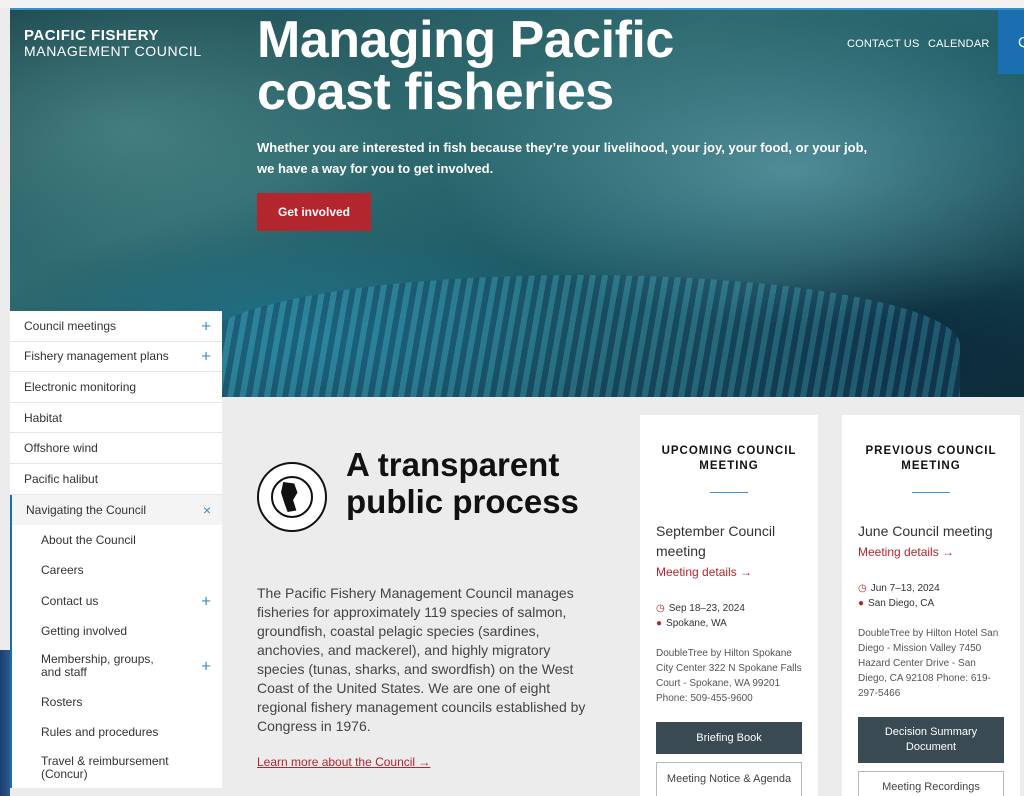 Image resolution: width=1024 pixels, height=796 pixels. What do you see at coordinates (80, 386) in the screenshot?
I see `sidebar-item-label: Electronic monitoring` at bounding box center [80, 386].